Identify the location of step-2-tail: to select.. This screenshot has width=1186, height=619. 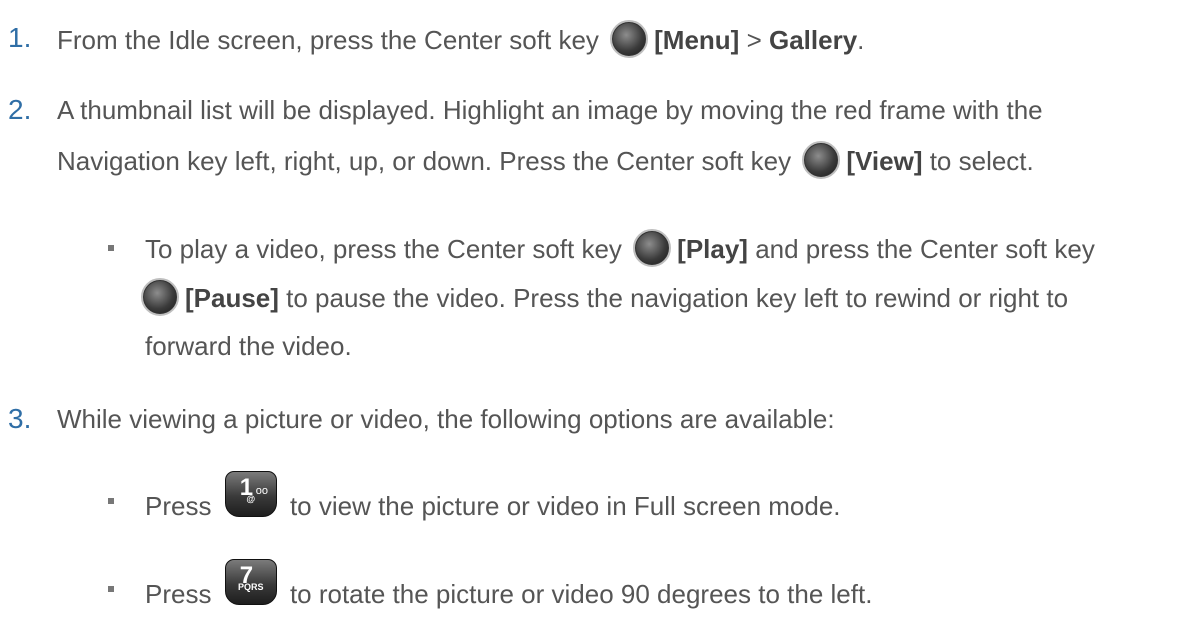
(978, 160).